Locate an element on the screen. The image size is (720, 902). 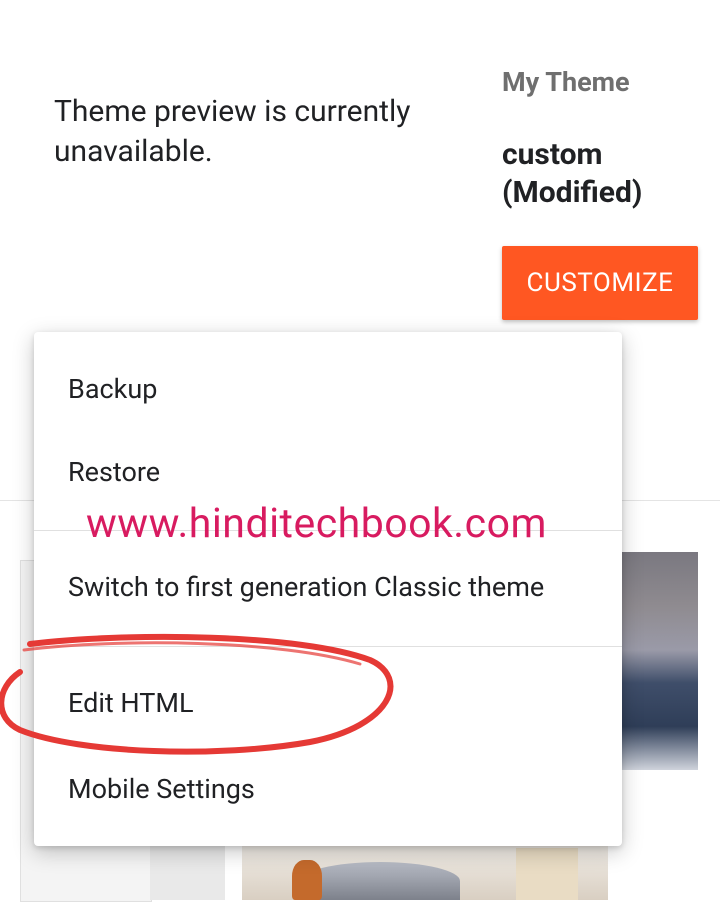
my-theme-label: My Theme is located at coordinates (566, 82).